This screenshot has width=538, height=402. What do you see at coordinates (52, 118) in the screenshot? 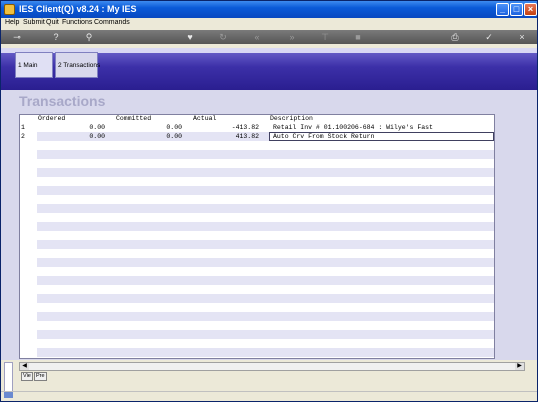
I see `column-header-ordered: Ordered` at bounding box center [52, 118].